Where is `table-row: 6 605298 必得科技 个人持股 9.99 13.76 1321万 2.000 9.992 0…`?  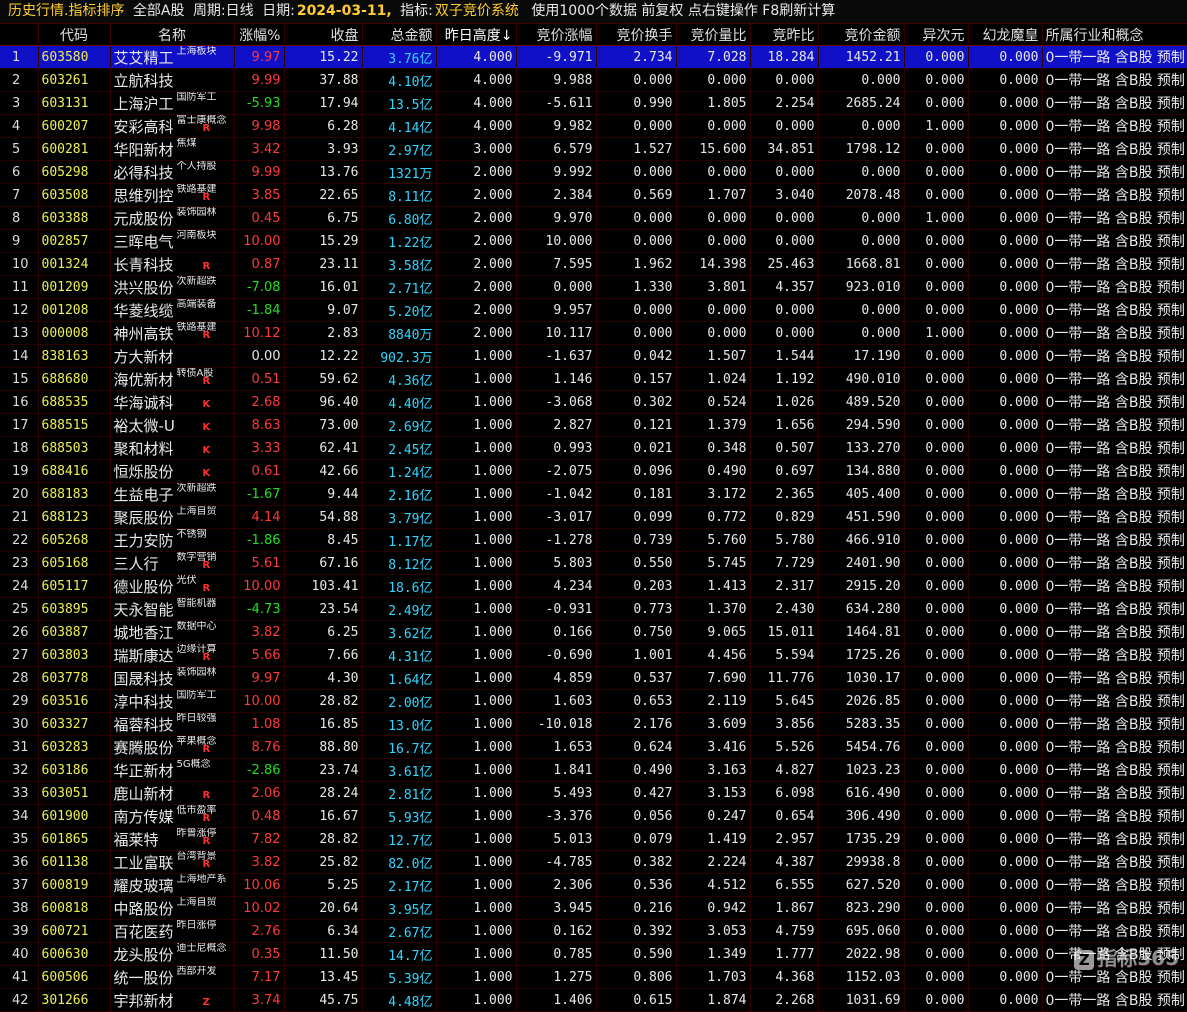
table-row: 6 605298 必得科技 个人持股 9.99 13.76 1321万 2.000 9.992 0… is located at coordinates (593, 172).